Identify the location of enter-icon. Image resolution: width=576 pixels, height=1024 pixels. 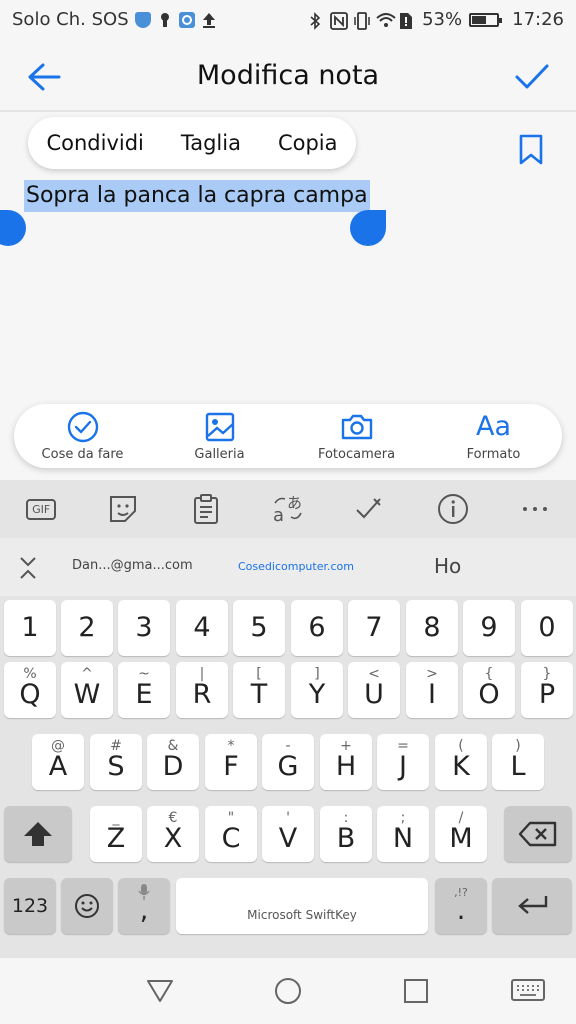
(533, 905).